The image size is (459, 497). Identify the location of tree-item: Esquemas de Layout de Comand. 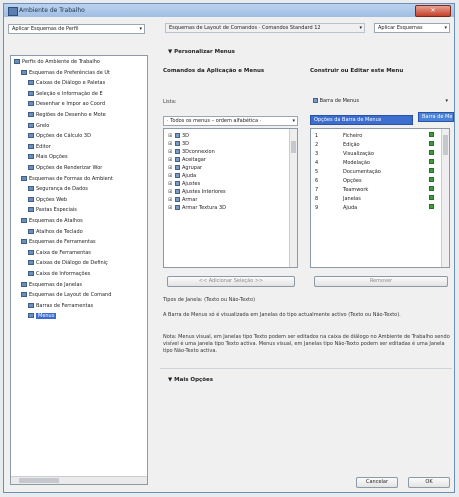
(66, 295).